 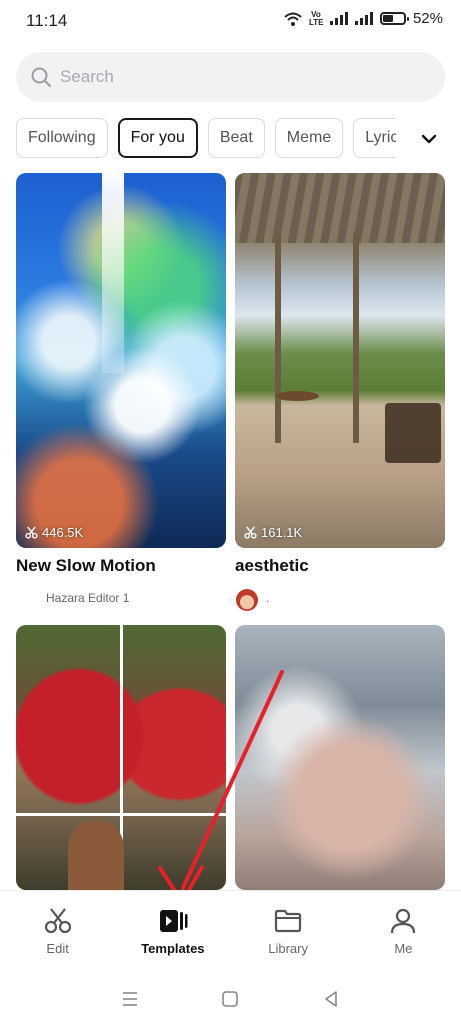 What do you see at coordinates (403, 948) in the screenshot?
I see `nav-label: Me` at bounding box center [403, 948].